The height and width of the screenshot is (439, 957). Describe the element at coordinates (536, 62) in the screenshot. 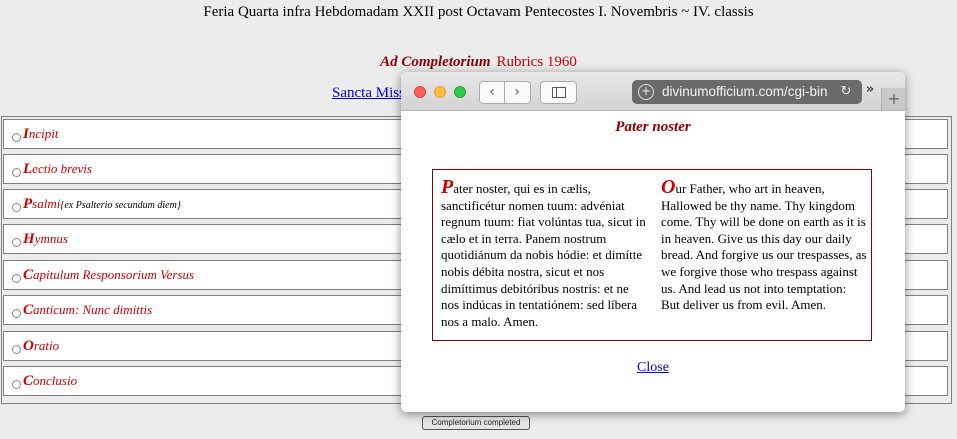

I see `rubrics-label: Rubrics 1960` at that location.